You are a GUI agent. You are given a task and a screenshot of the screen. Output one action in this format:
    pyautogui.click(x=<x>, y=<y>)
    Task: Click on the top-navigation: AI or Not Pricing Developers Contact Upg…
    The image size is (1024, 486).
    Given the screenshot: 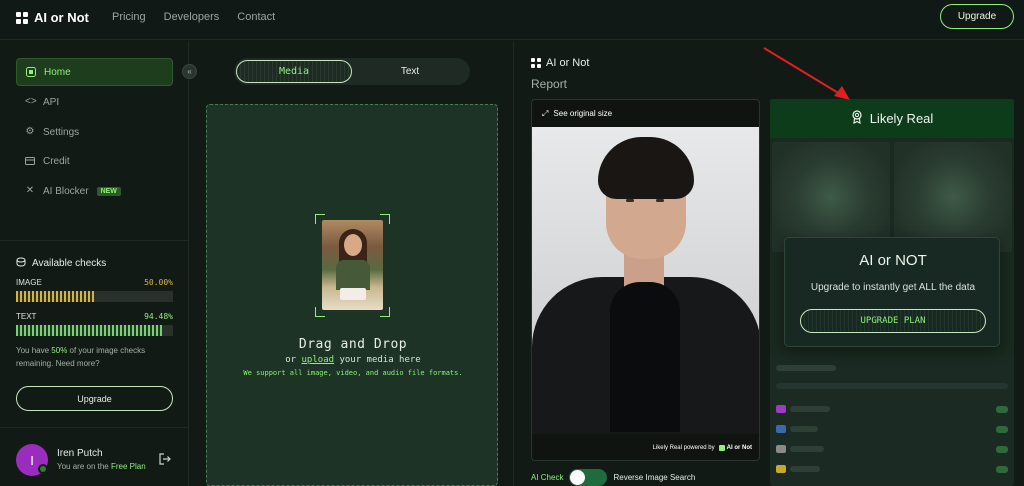 What is the action you would take?
    pyautogui.click(x=512, y=20)
    